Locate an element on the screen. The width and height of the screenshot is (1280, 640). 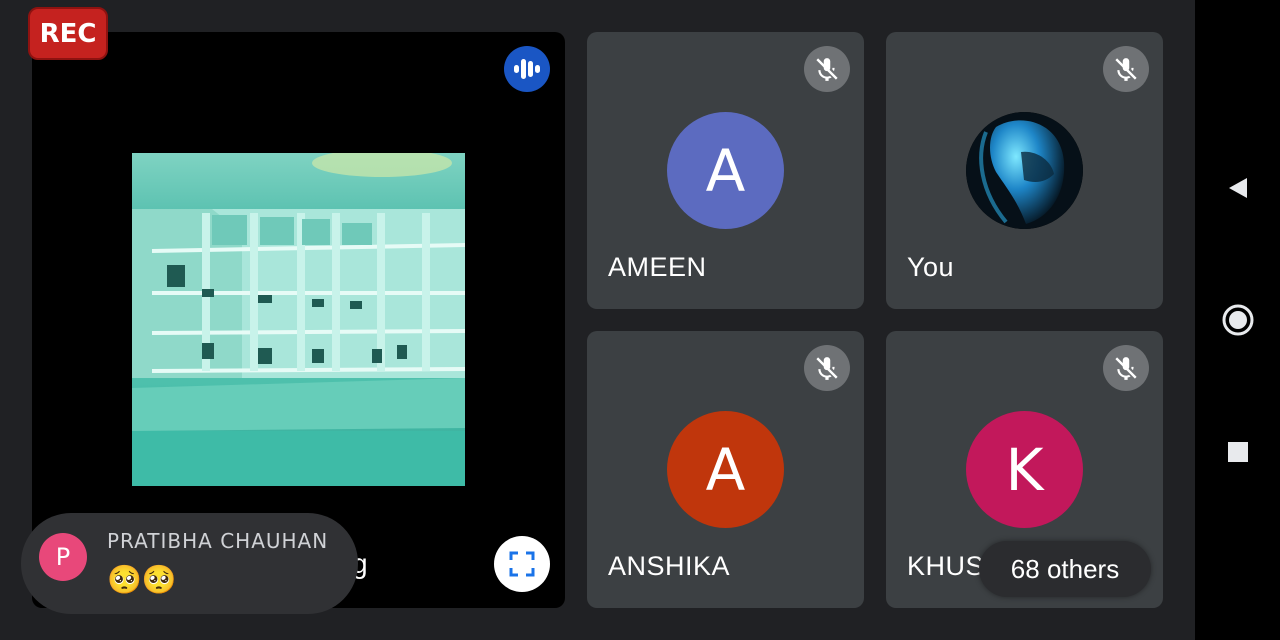
back-button is located at coordinates (1237, 188).